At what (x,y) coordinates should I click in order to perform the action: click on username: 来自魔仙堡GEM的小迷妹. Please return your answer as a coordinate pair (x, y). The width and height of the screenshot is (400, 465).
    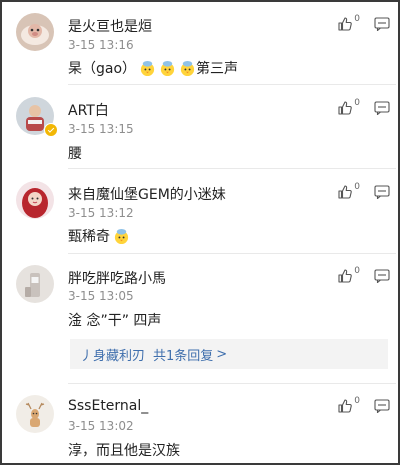
    Looking at the image, I should click on (147, 194).